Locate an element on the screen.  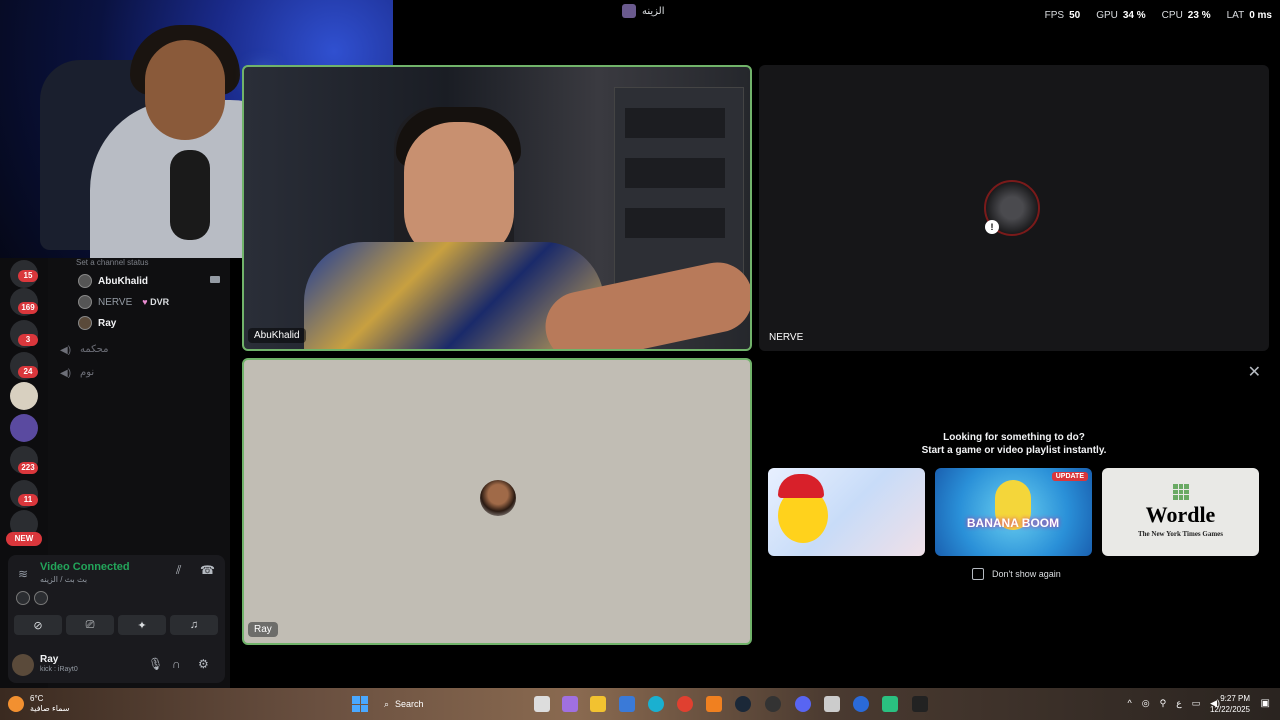
copilot-icon is located at coordinates (570, 704).